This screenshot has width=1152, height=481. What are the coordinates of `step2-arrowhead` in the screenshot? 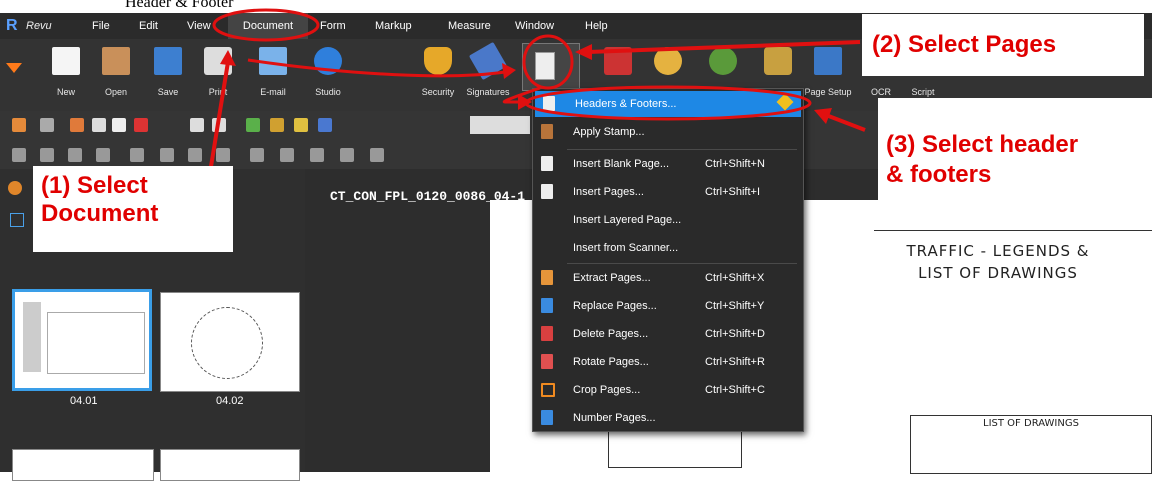 It's located at (583, 52).